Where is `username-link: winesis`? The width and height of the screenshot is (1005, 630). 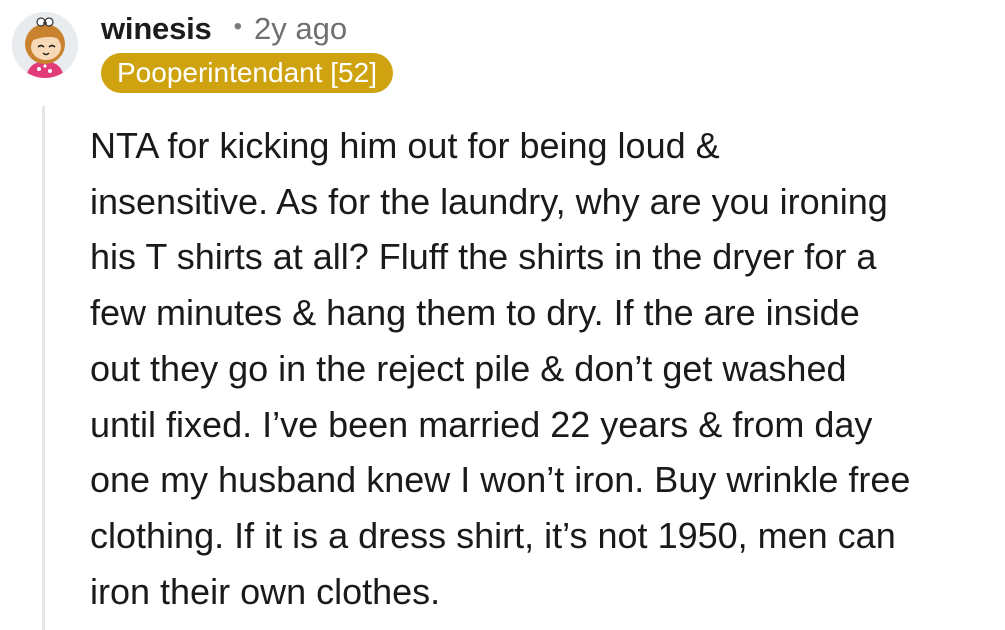 username-link: winesis is located at coordinates (156, 29).